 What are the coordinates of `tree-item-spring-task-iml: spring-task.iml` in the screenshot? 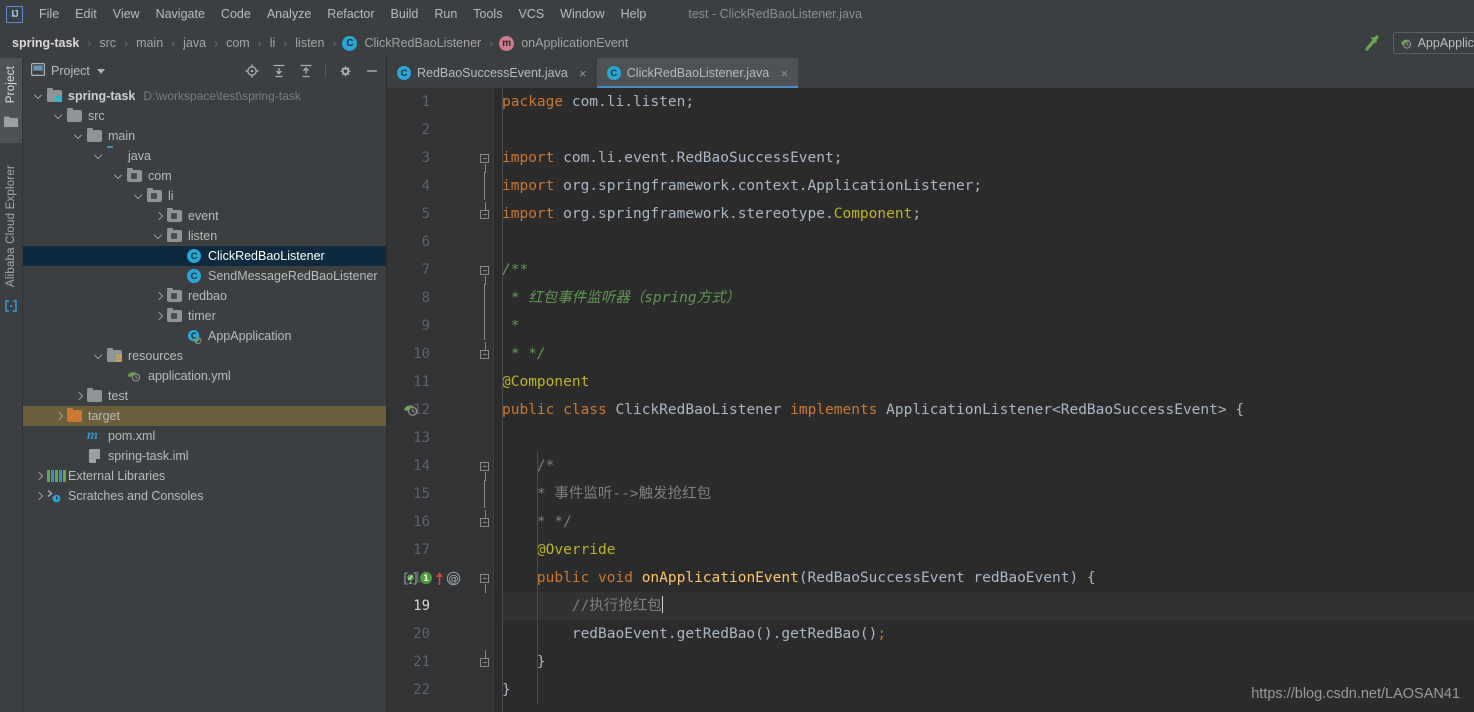 It's located at (204, 456).